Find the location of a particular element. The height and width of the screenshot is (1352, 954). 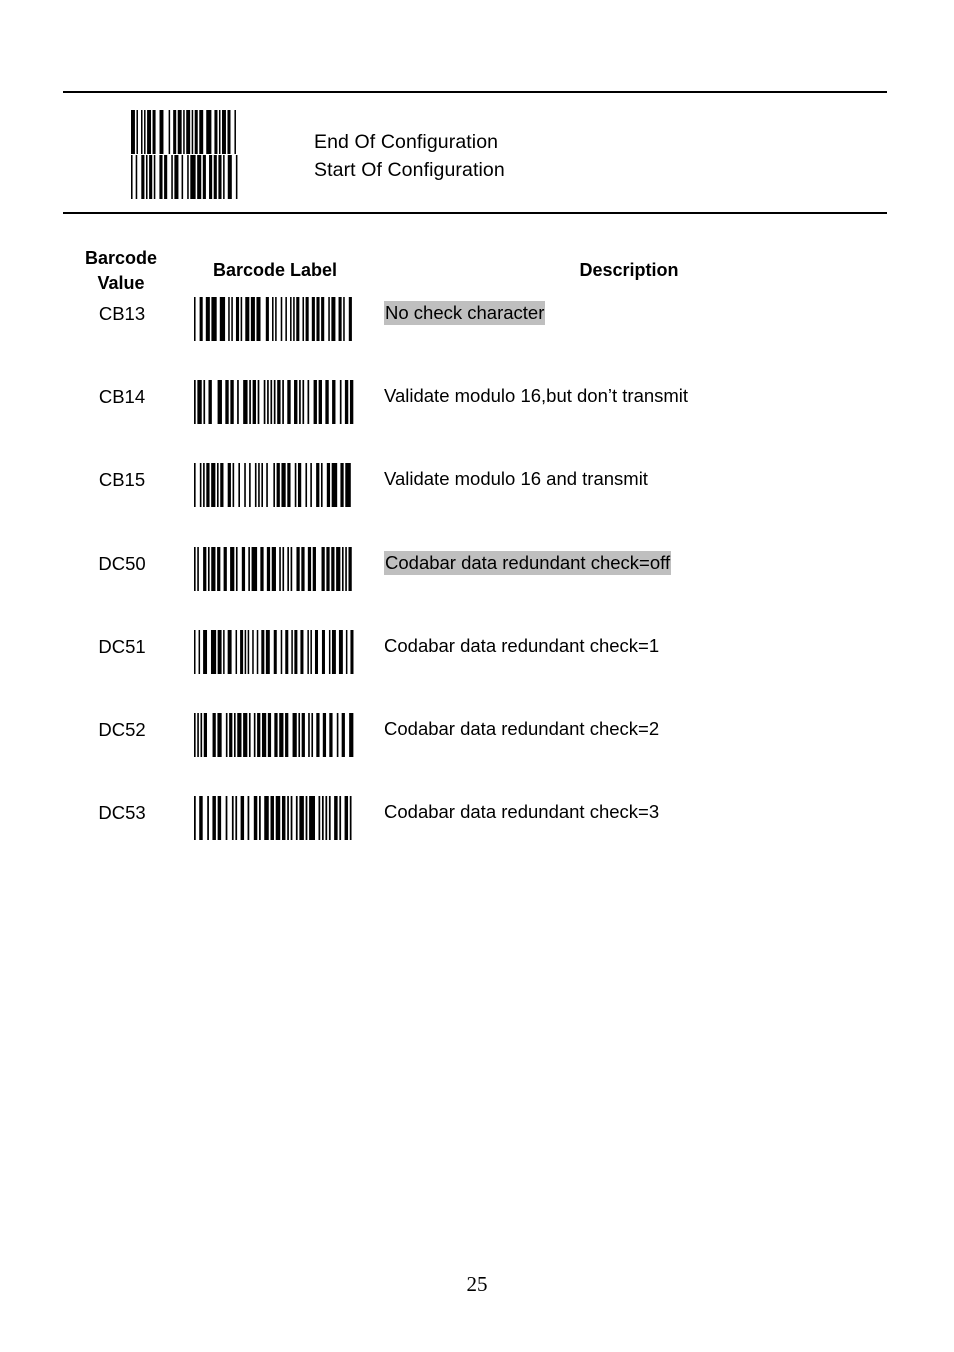

barcode-description: Codabar data redundant check=2 is located at coordinates (521, 729).